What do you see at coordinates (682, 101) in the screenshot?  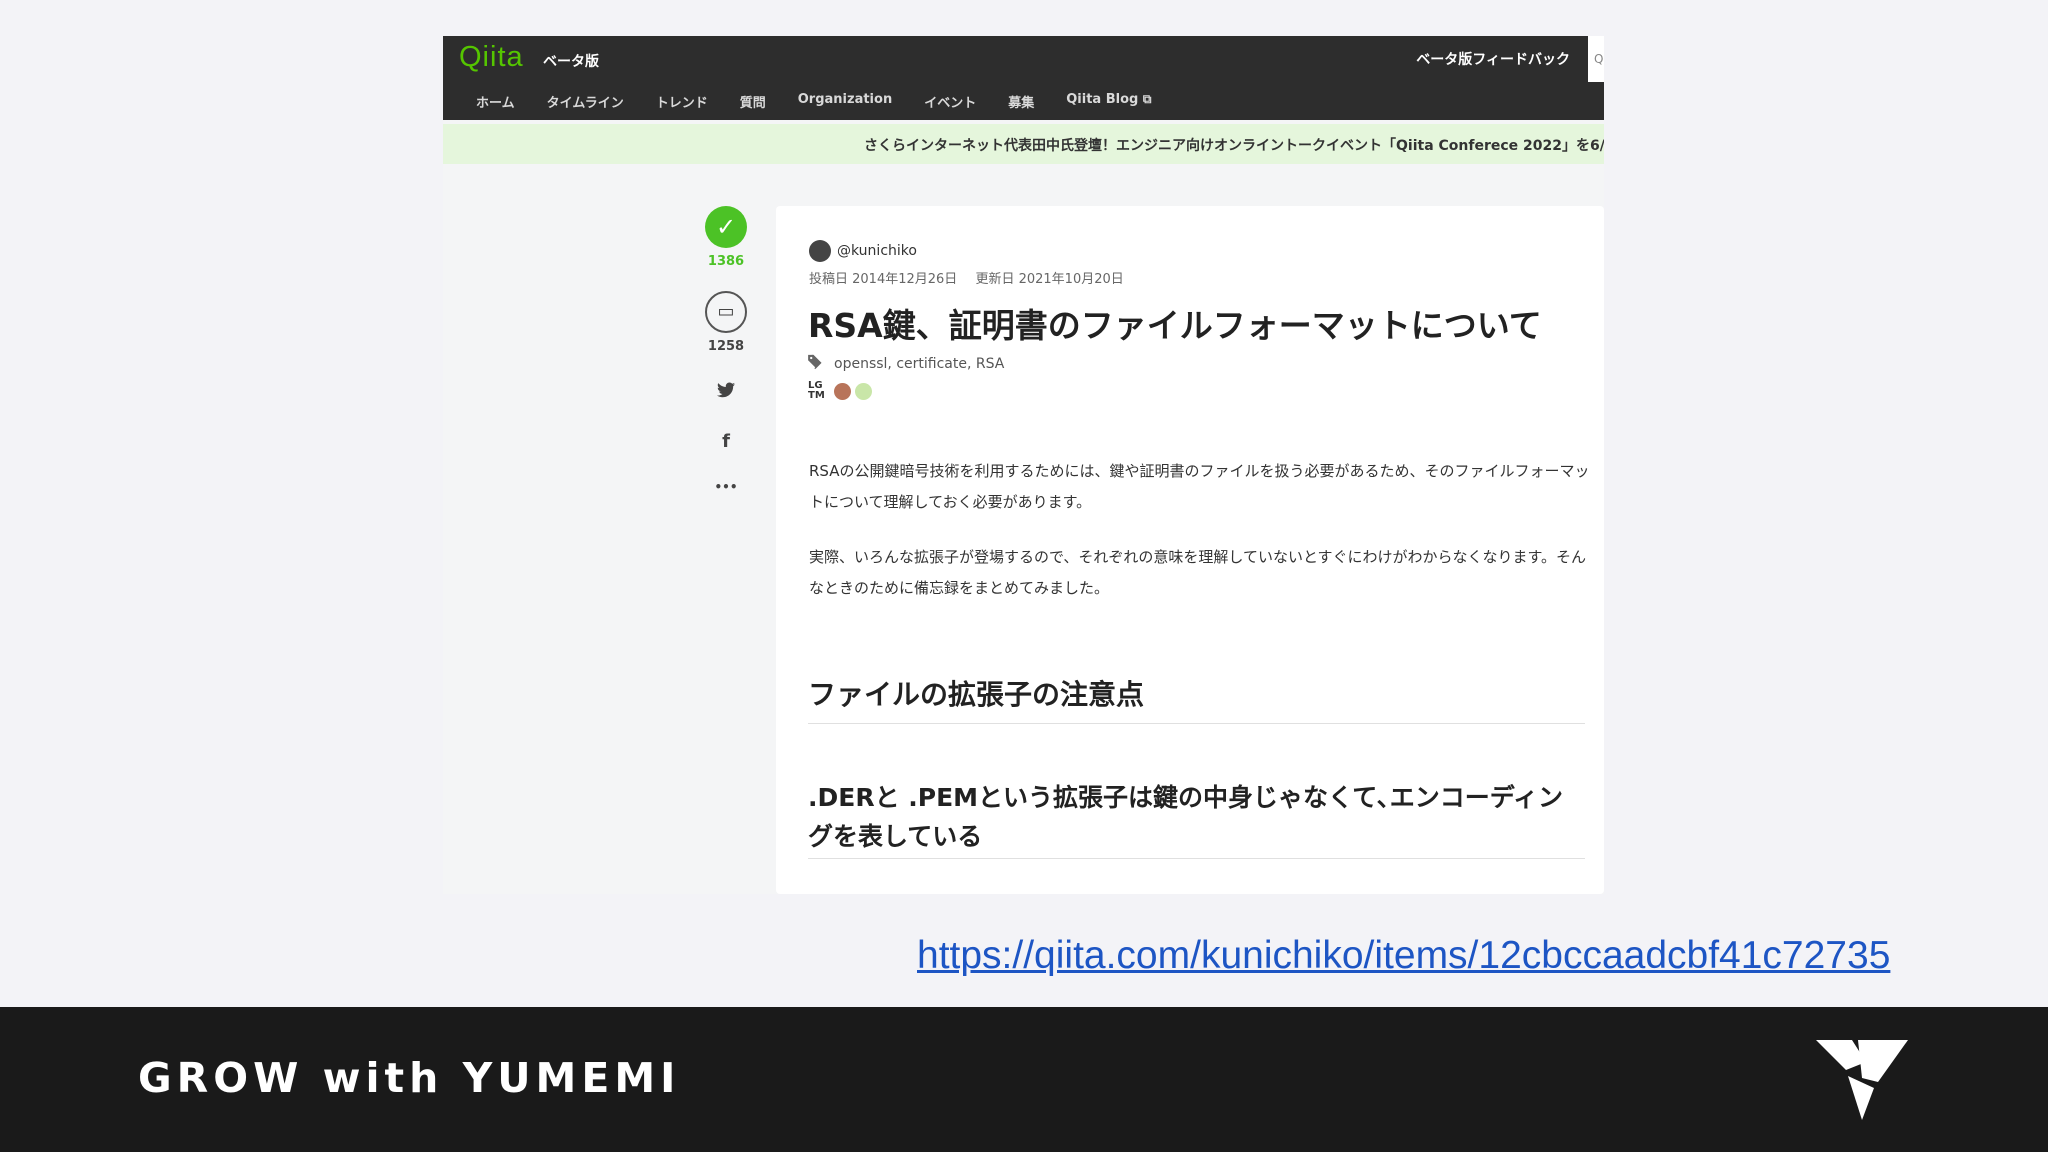 I see `nav-trend: トレンド` at bounding box center [682, 101].